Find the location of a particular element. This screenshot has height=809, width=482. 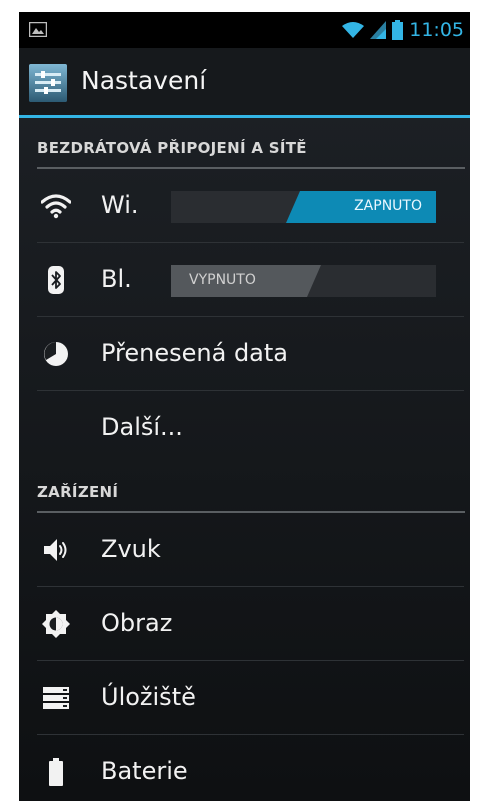

settings-item-display-label: Obraz is located at coordinates (137, 623).